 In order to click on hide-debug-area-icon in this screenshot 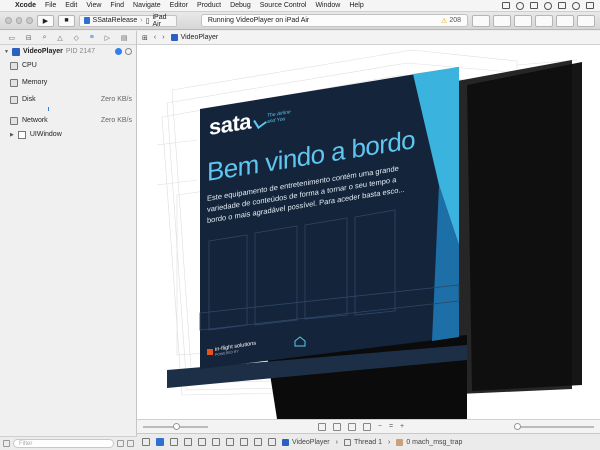, I will do `click(146, 442)`.